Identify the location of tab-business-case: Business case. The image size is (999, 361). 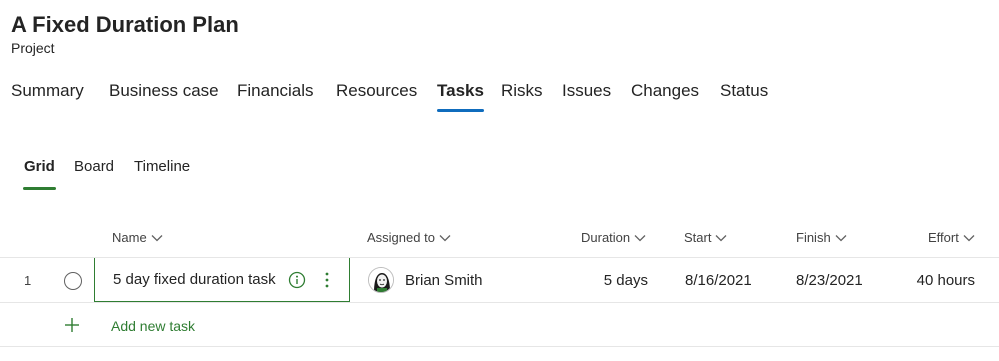
(164, 96).